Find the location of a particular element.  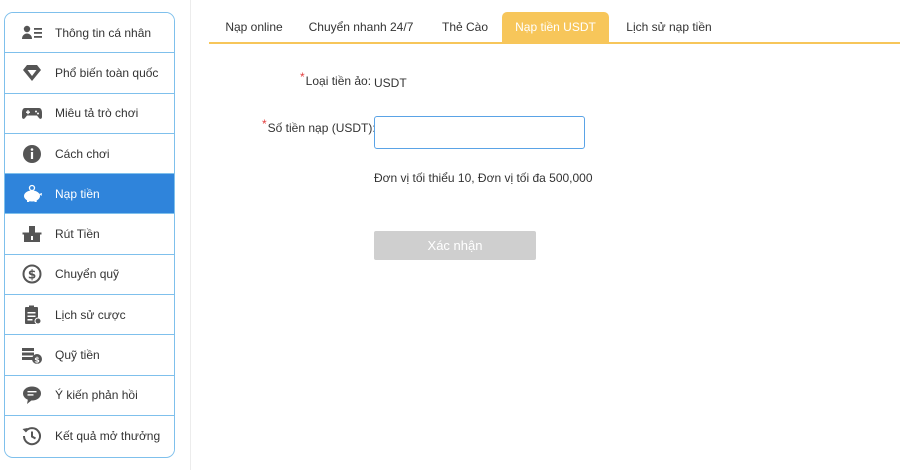

amount-label: *Số tiền nạp (USDT): is located at coordinates (319, 126).